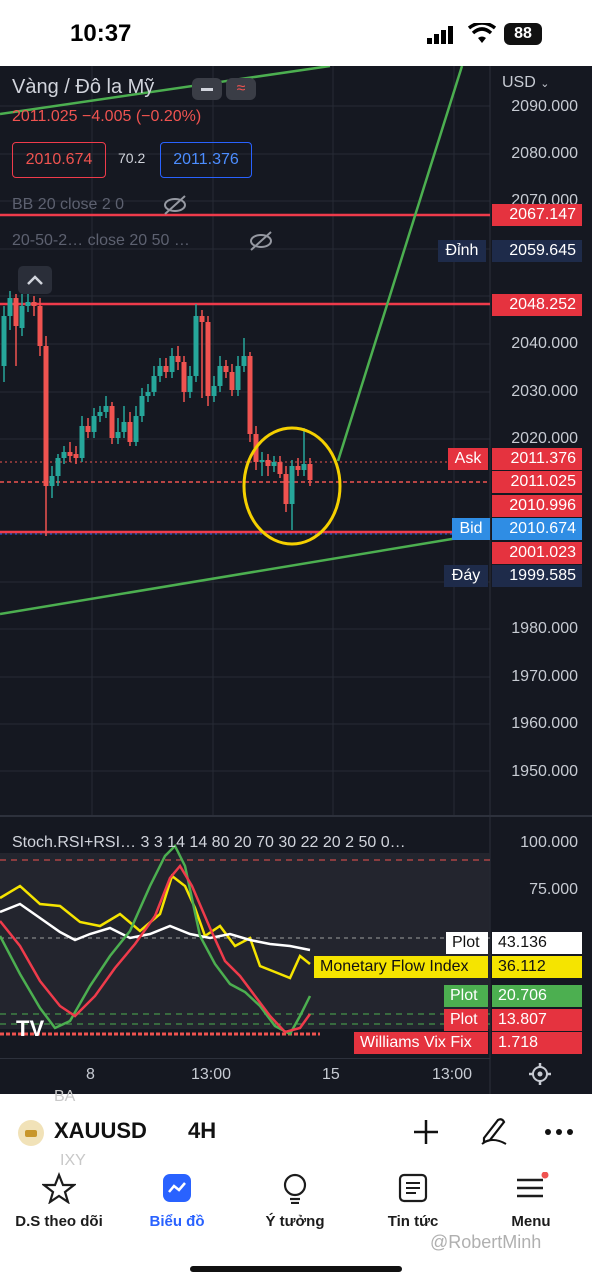  What do you see at coordinates (537, 553) in the screenshot?
I see `price-label-support: 2001.023` at bounding box center [537, 553].